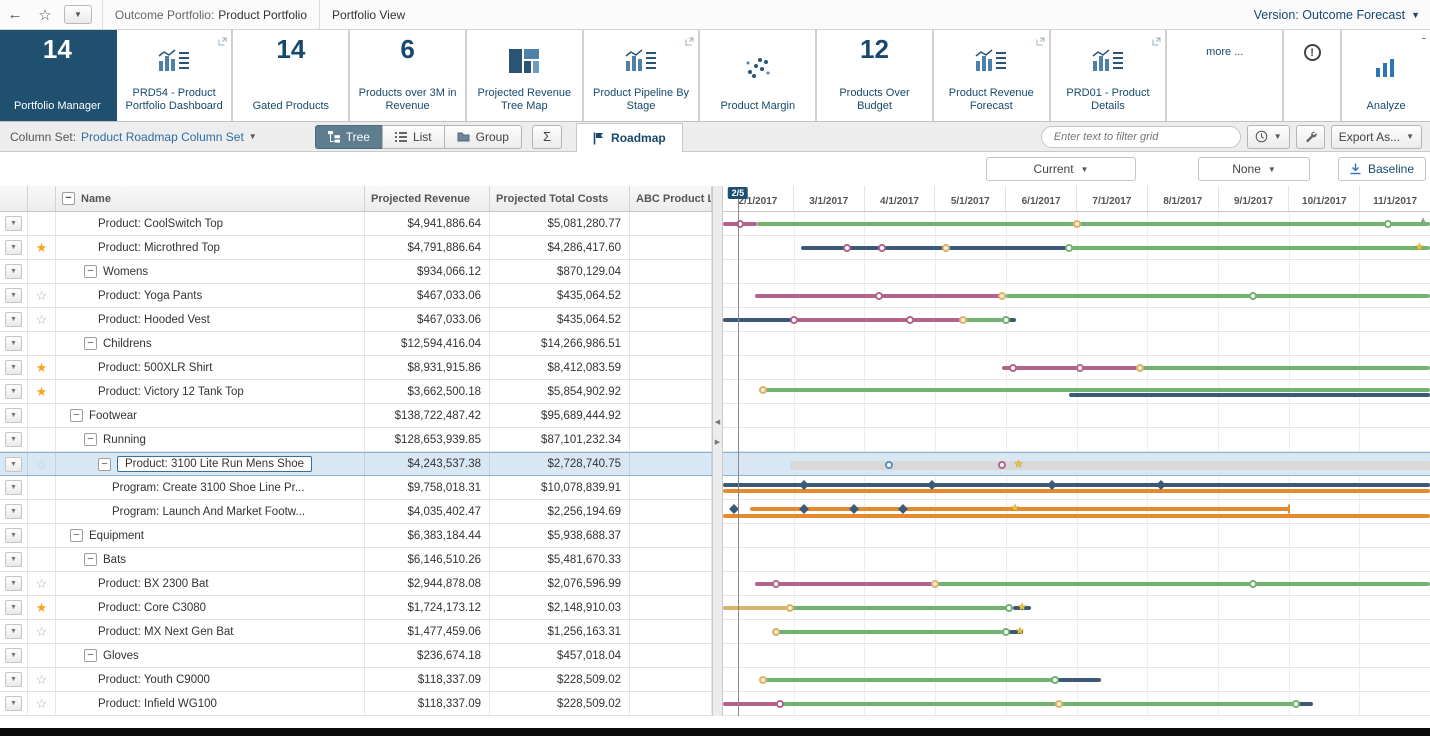  Describe the element at coordinates (992, 75) in the screenshot. I see `tile-revenue-forecast: Product Revenue Forecast` at that location.